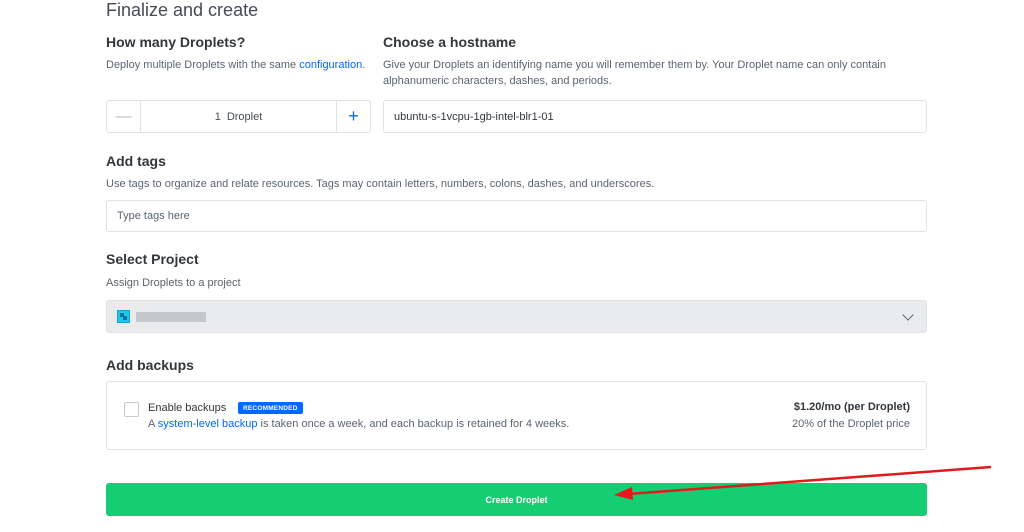 The height and width of the screenshot is (532, 1024). What do you see at coordinates (516, 499) in the screenshot?
I see `create-droplet-button: Create Droplet` at bounding box center [516, 499].